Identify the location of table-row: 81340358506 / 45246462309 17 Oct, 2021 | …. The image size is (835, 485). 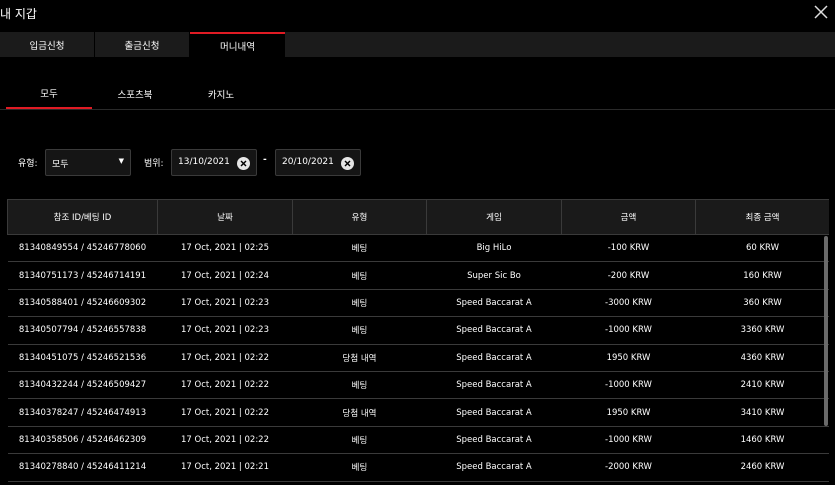
(418, 440).